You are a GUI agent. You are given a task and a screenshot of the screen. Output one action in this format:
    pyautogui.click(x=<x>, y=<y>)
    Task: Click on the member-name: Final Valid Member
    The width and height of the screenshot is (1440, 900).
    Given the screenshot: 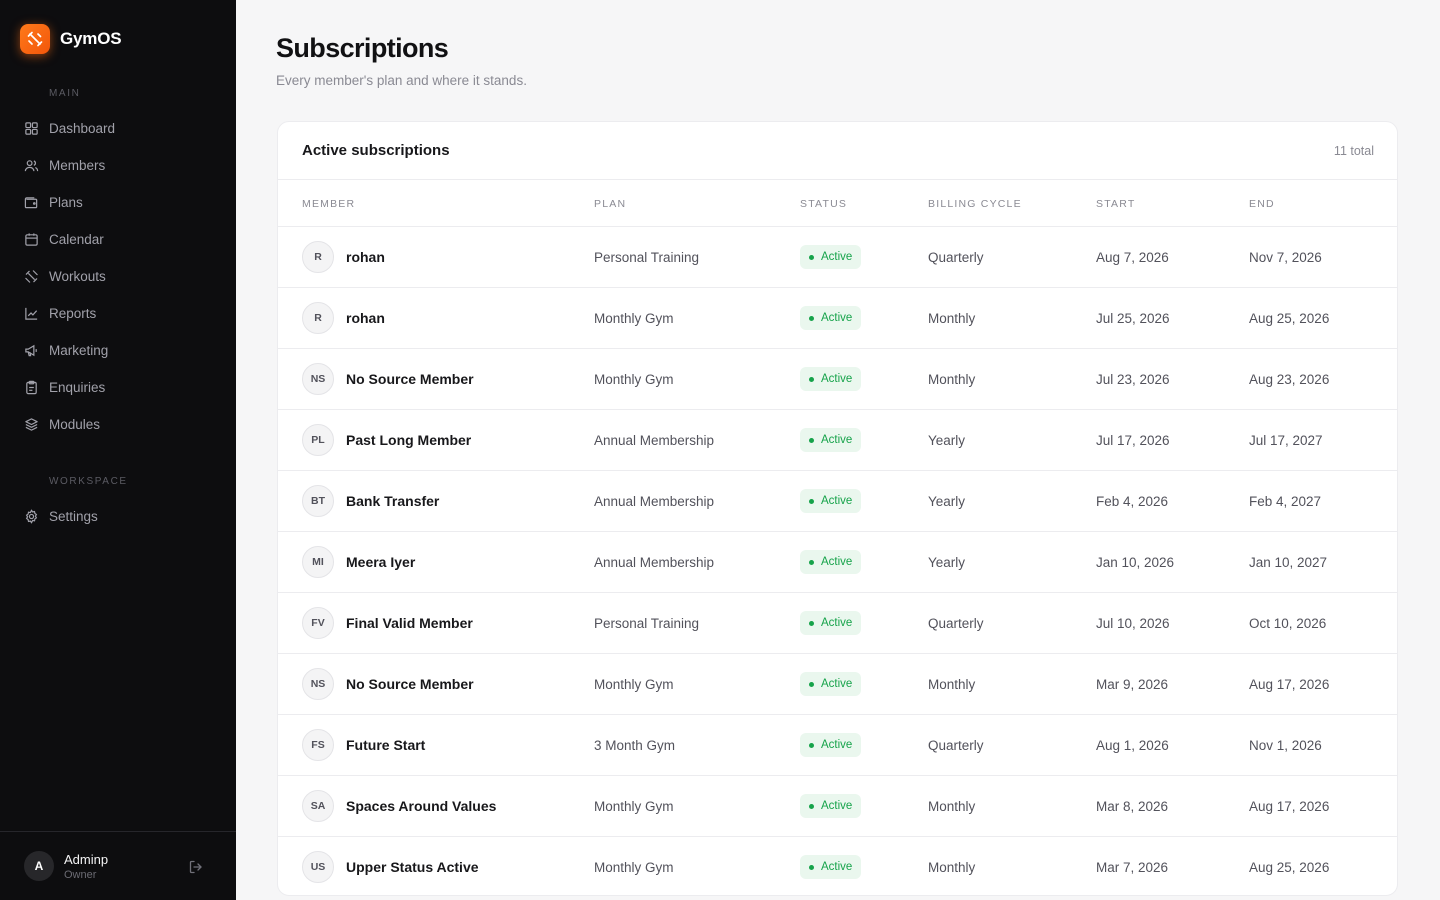 What is the action you would take?
    pyautogui.click(x=409, y=623)
    